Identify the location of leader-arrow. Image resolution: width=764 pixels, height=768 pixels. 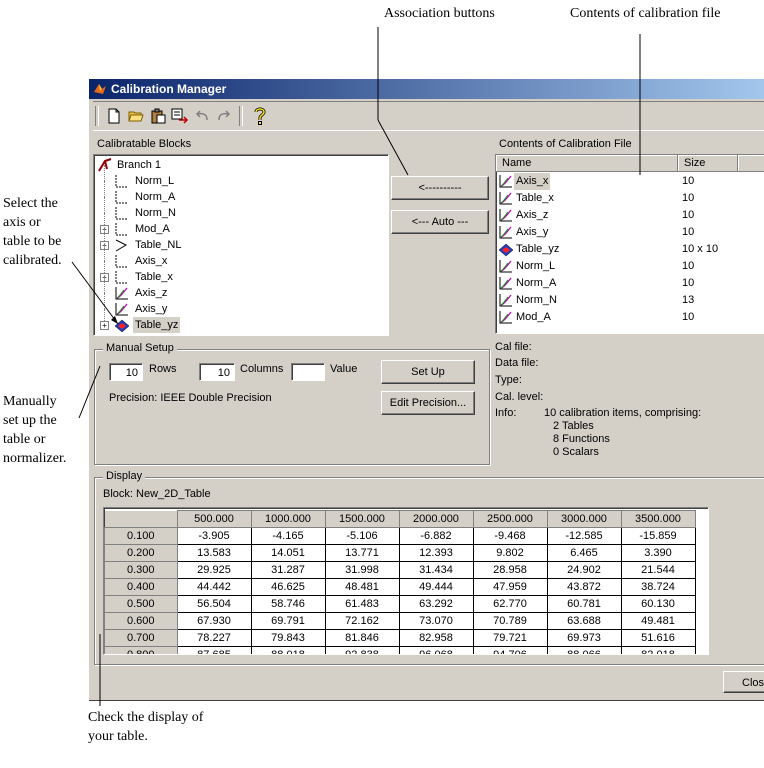
(114, 320).